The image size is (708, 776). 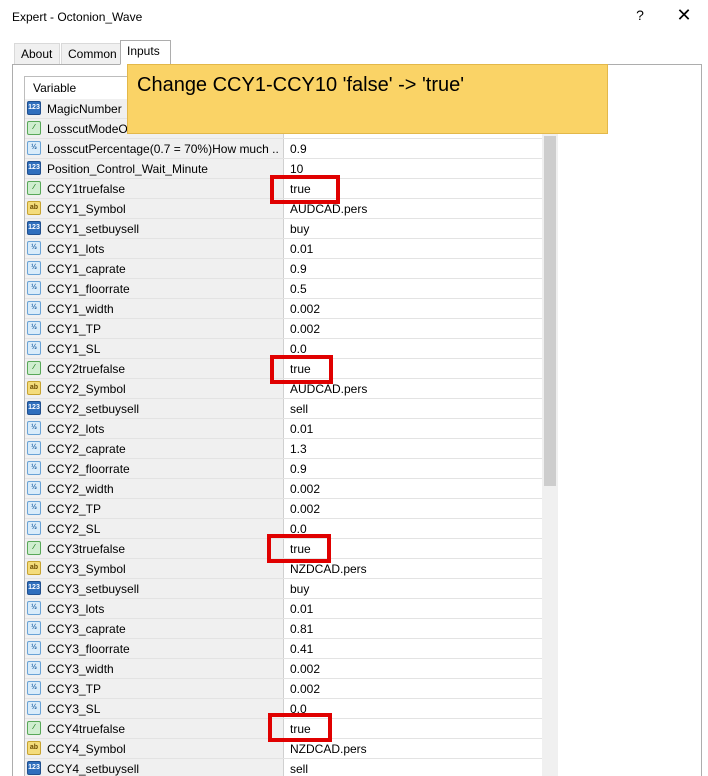 What do you see at coordinates (91, 53) in the screenshot?
I see `tab-common: Common` at bounding box center [91, 53].